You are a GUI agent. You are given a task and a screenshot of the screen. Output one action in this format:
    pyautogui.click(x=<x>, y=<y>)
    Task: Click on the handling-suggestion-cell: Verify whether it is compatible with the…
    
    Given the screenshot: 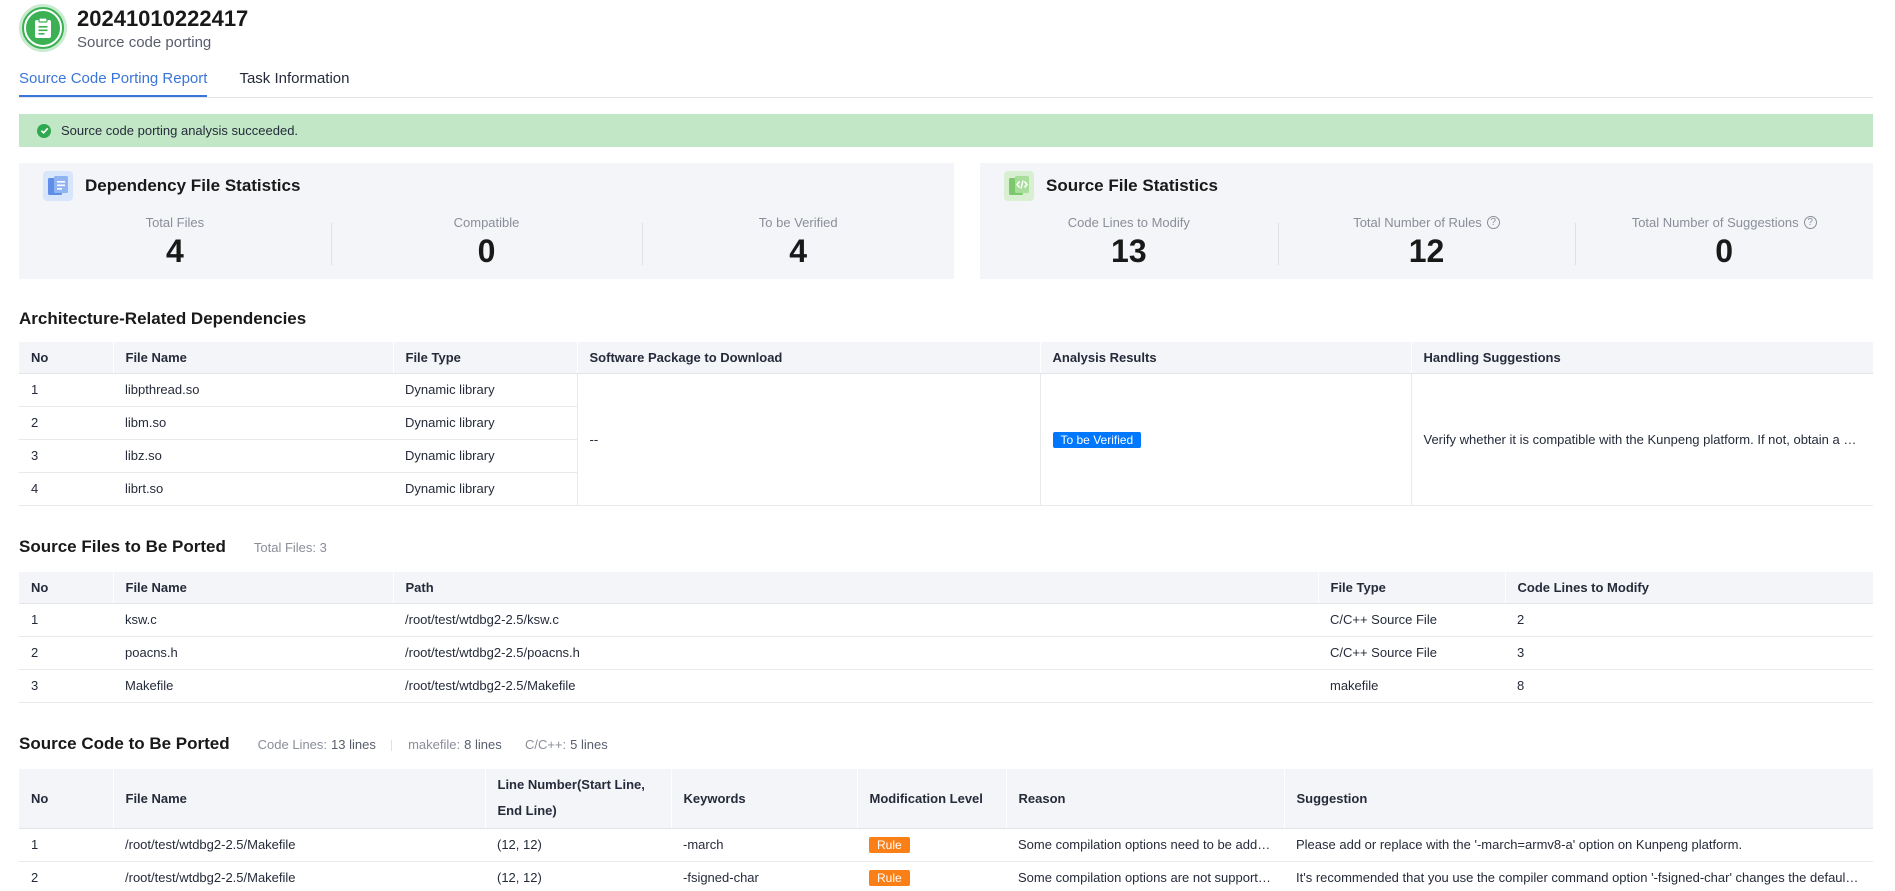 What is the action you would take?
    pyautogui.click(x=1641, y=439)
    